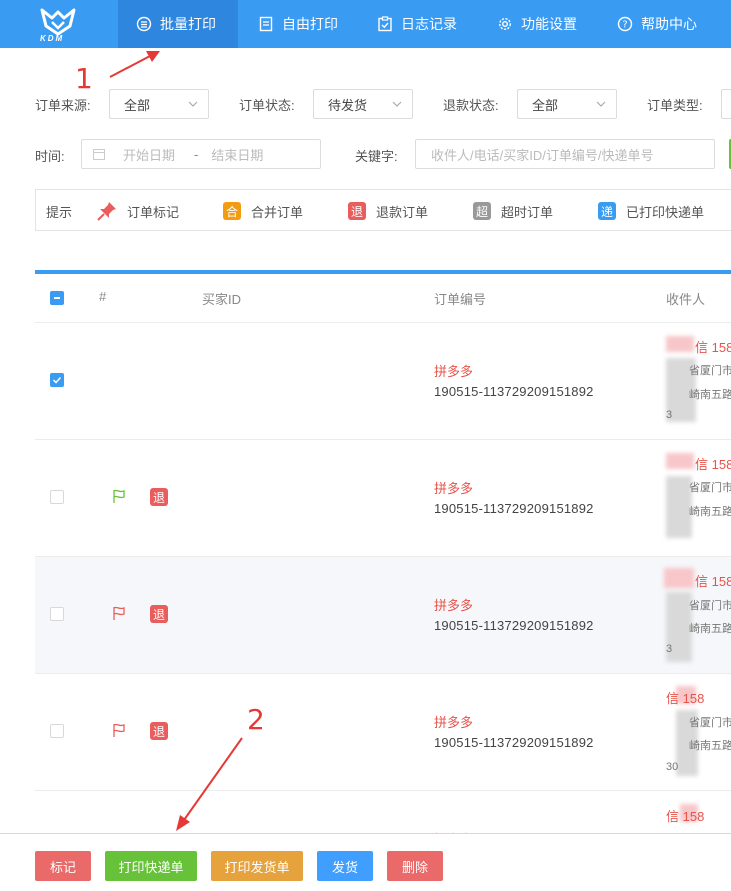 This screenshot has width=731, height=891. What do you see at coordinates (513, 211) in the screenshot?
I see `legend-timeout-order: 超 超时订单` at bounding box center [513, 211].